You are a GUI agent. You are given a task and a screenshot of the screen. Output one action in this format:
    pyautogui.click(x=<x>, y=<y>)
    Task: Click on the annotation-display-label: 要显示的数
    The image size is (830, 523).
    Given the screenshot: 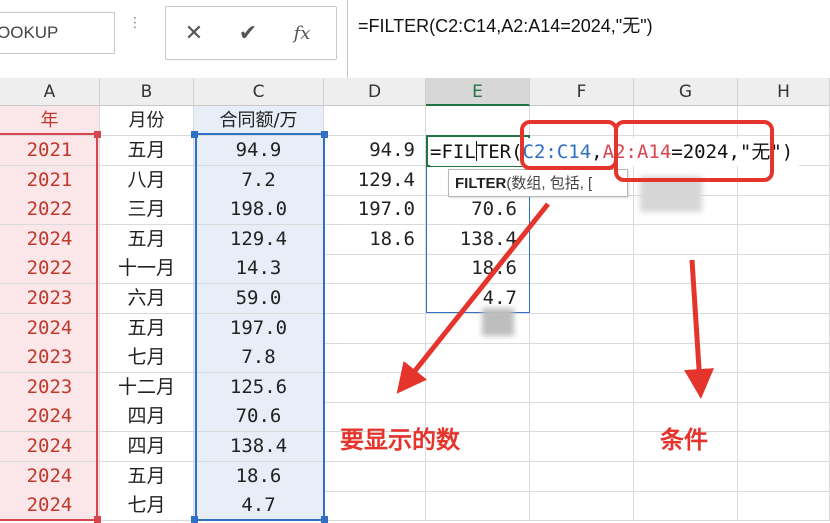 What is the action you would take?
    pyautogui.click(x=400, y=440)
    